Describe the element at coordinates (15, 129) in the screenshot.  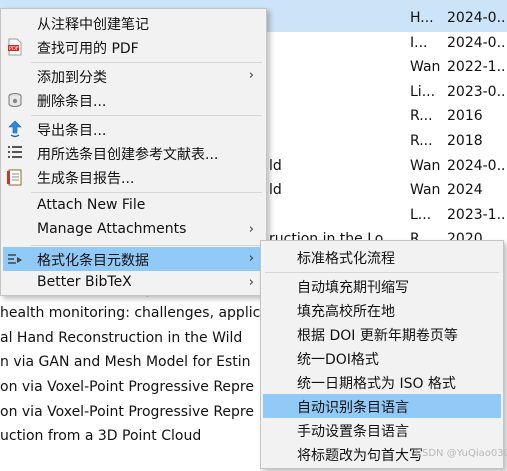
I see `export-icon` at that location.